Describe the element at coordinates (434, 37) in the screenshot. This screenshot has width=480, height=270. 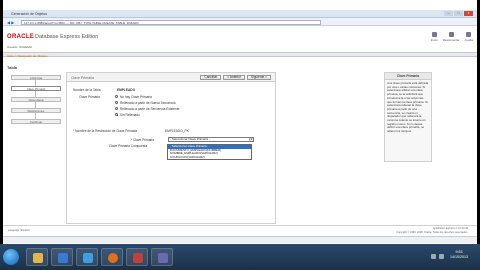
I see `home-icon: Inicio` at that location.